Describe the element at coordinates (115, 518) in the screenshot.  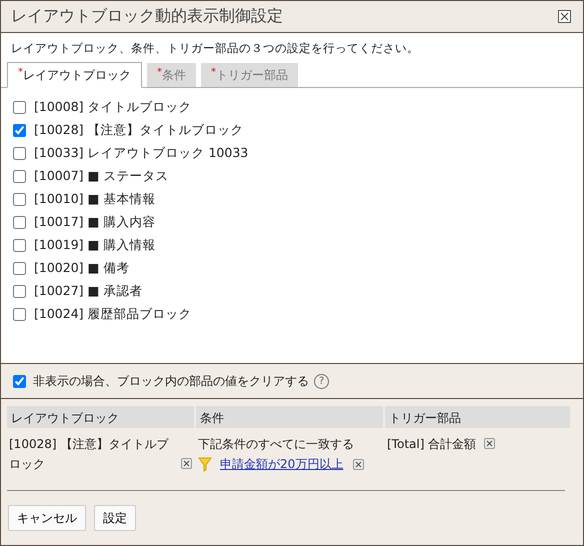
I see `dialog-button: 設定` at that location.